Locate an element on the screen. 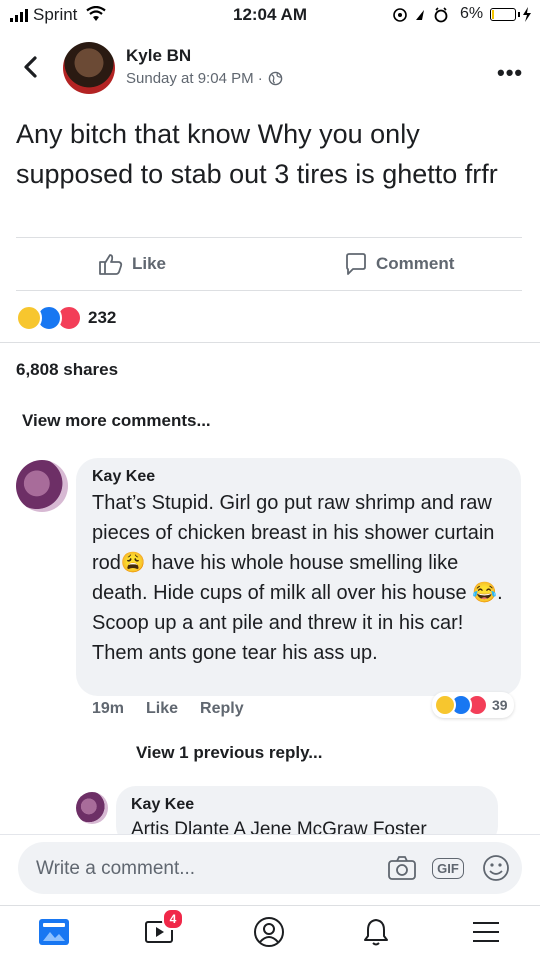 This screenshot has width=540, height=961. reply-avatar is located at coordinates (92, 808).